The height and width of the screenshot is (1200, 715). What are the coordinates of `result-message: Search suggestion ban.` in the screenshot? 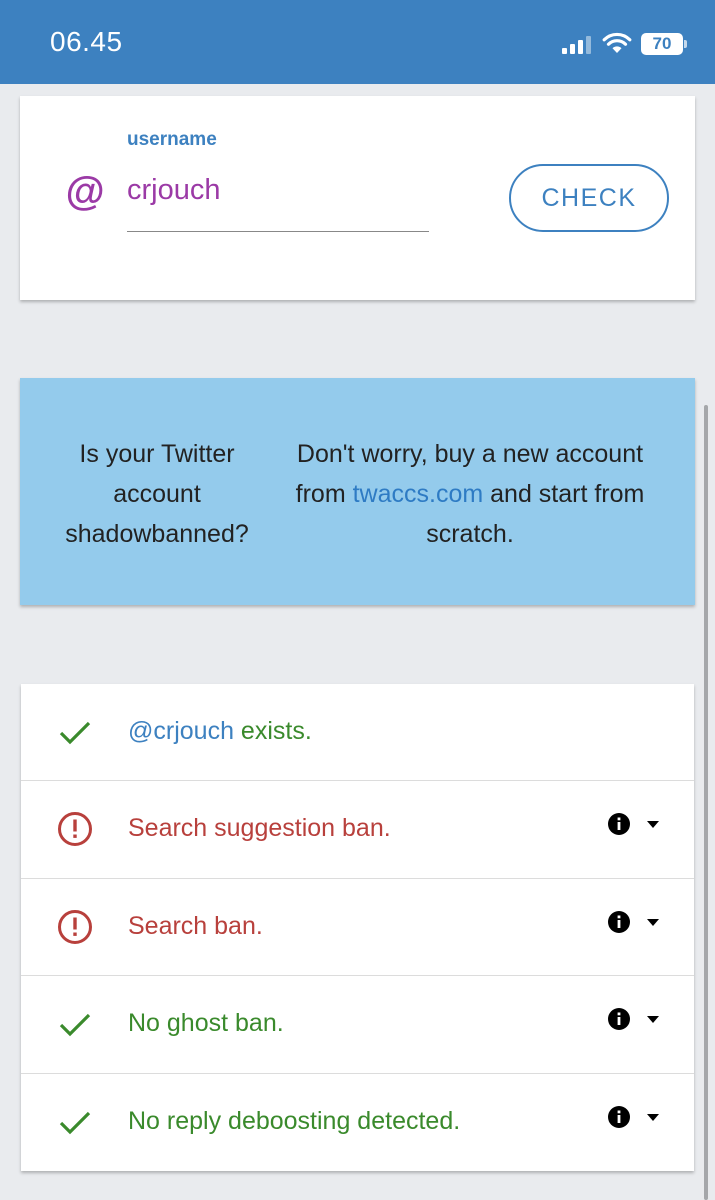 It's located at (259, 828).